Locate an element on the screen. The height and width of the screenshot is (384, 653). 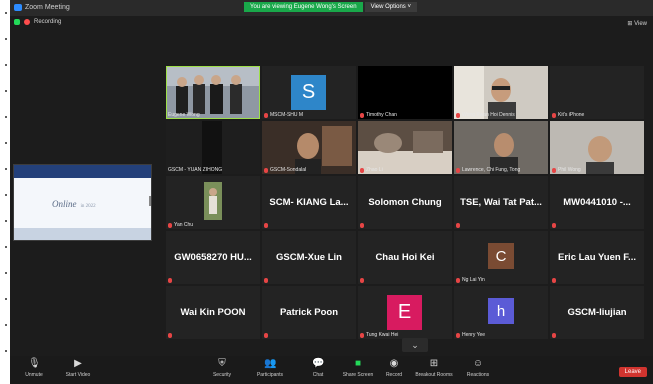
shared-subtitle-text: in 2022 is located at coordinates (88, 206).